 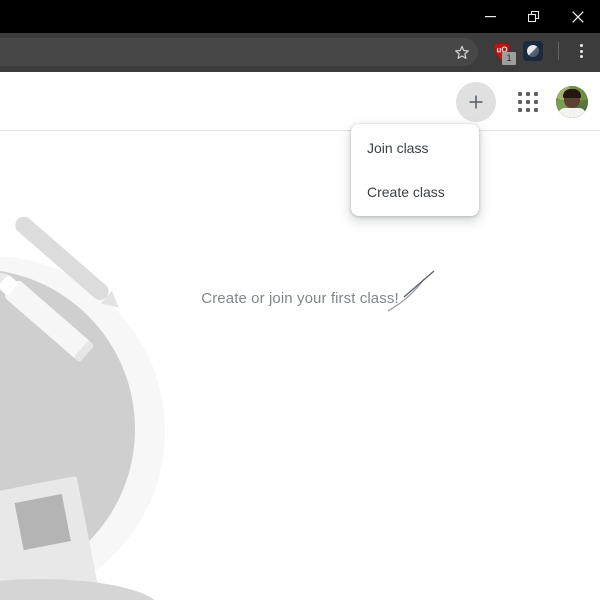 I want to click on close-button, so click(x=578, y=16).